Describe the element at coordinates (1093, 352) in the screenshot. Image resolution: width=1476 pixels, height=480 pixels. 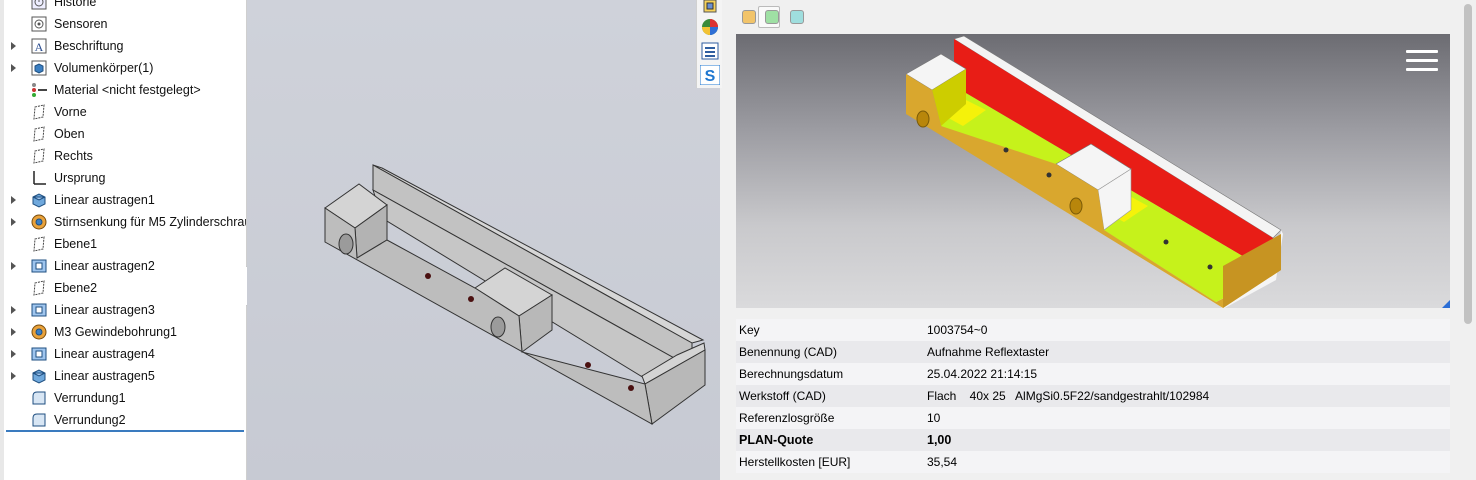
I see `property-row: Benennung (CAD) Aufnahme Reflextaster` at that location.